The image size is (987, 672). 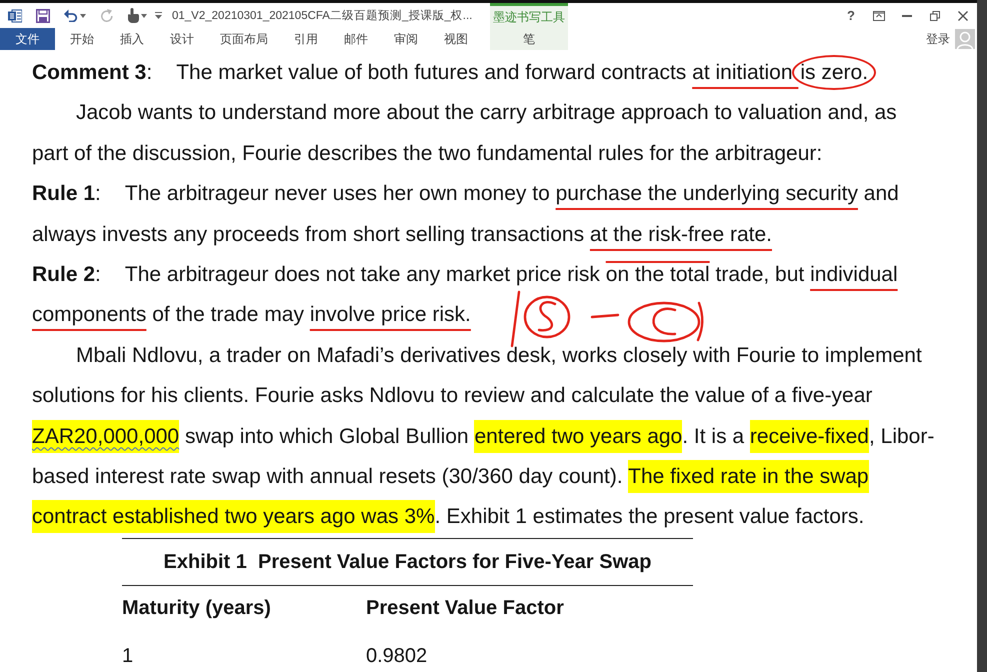 I want to click on touch-button, so click(x=137, y=16).